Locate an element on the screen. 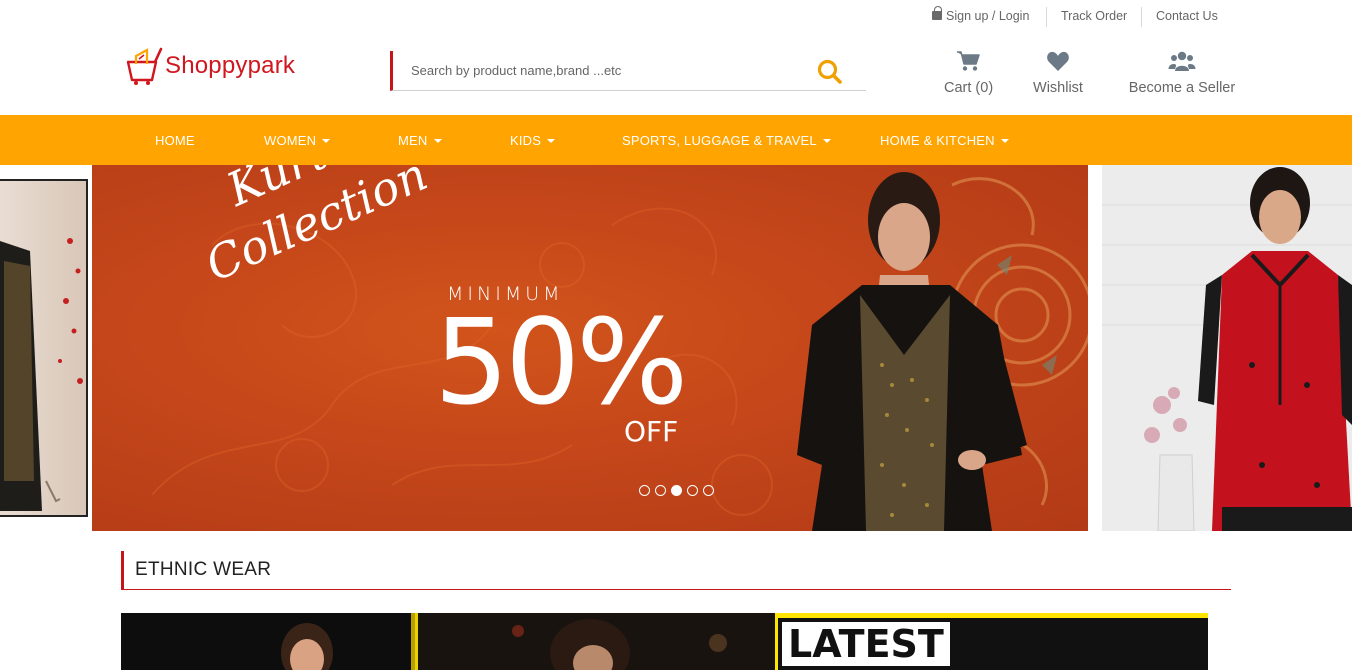 This screenshot has height=670, width=1352. search-bar is located at coordinates (628, 71).